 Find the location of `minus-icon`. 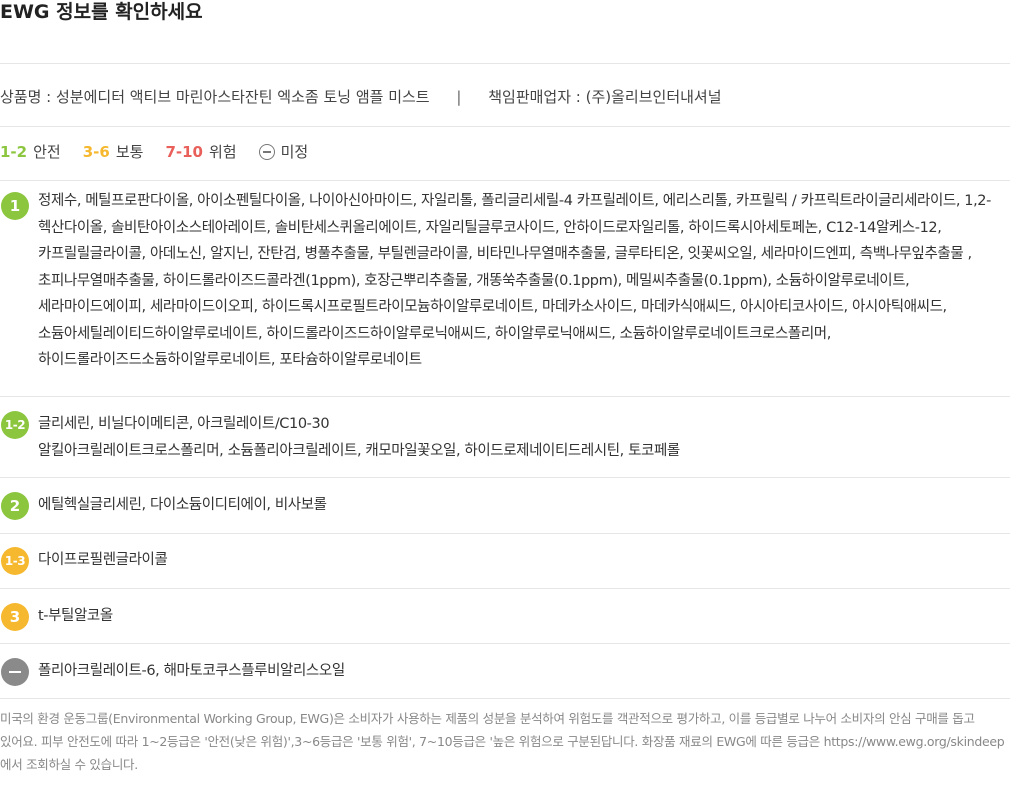

minus-icon is located at coordinates (15, 672).